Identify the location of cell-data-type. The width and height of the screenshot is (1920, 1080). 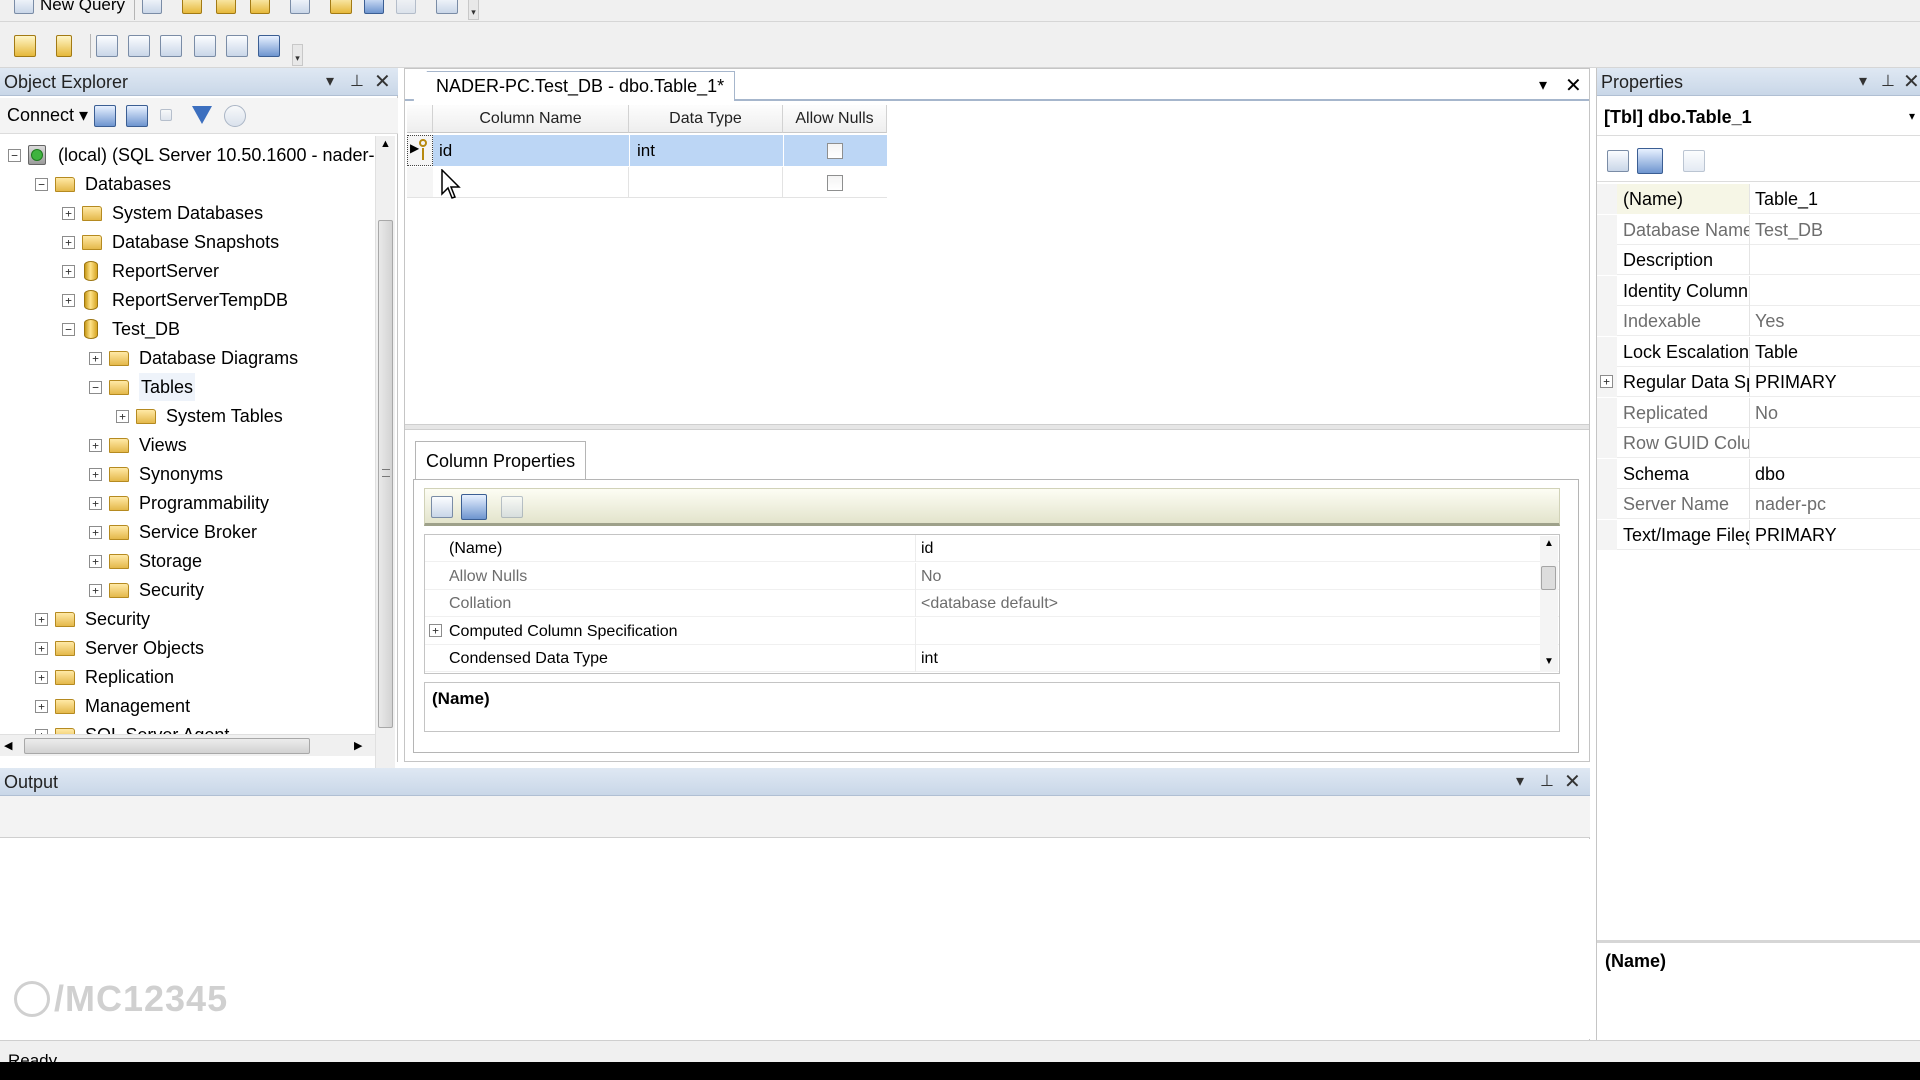
(706, 182).